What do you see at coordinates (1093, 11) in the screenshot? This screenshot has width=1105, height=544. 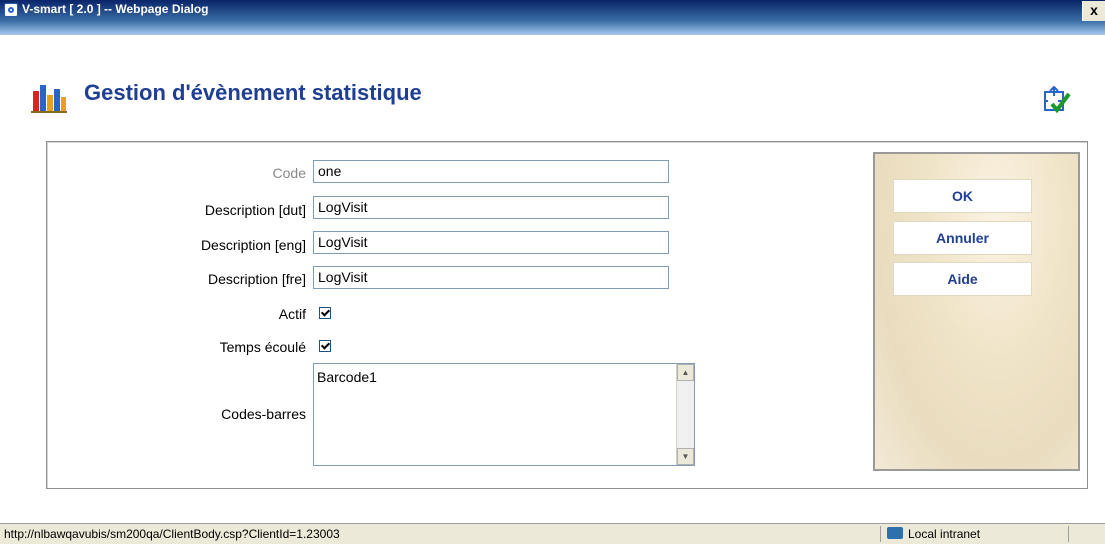 I see `close-button: x` at bounding box center [1093, 11].